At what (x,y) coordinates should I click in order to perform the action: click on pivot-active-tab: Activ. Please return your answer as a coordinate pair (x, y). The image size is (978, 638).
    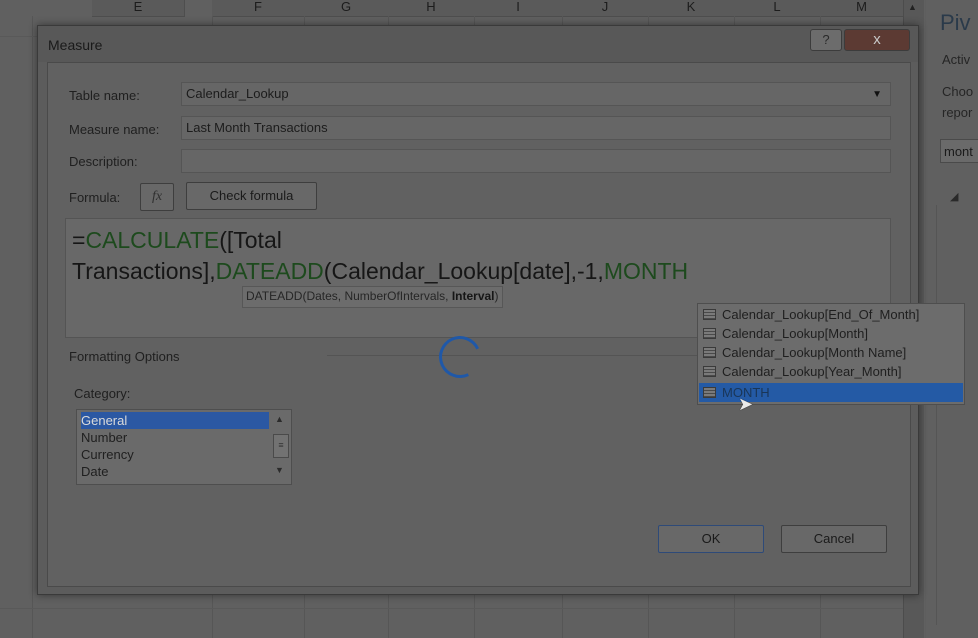
    Looking at the image, I should click on (956, 59).